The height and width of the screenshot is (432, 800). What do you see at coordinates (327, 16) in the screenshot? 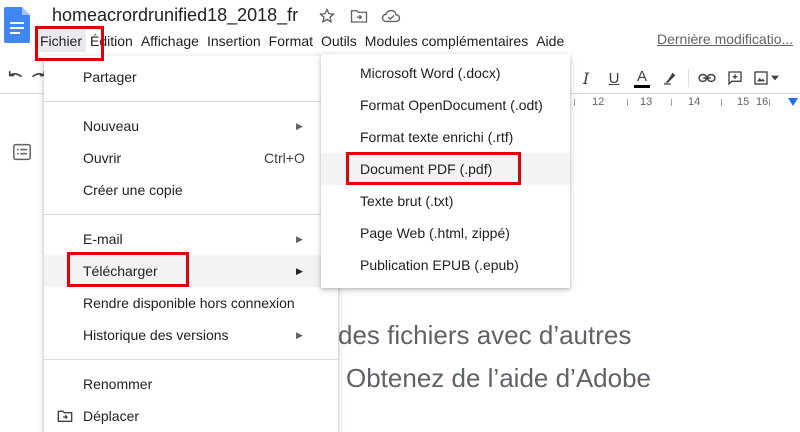
I see `star-icon` at bounding box center [327, 16].